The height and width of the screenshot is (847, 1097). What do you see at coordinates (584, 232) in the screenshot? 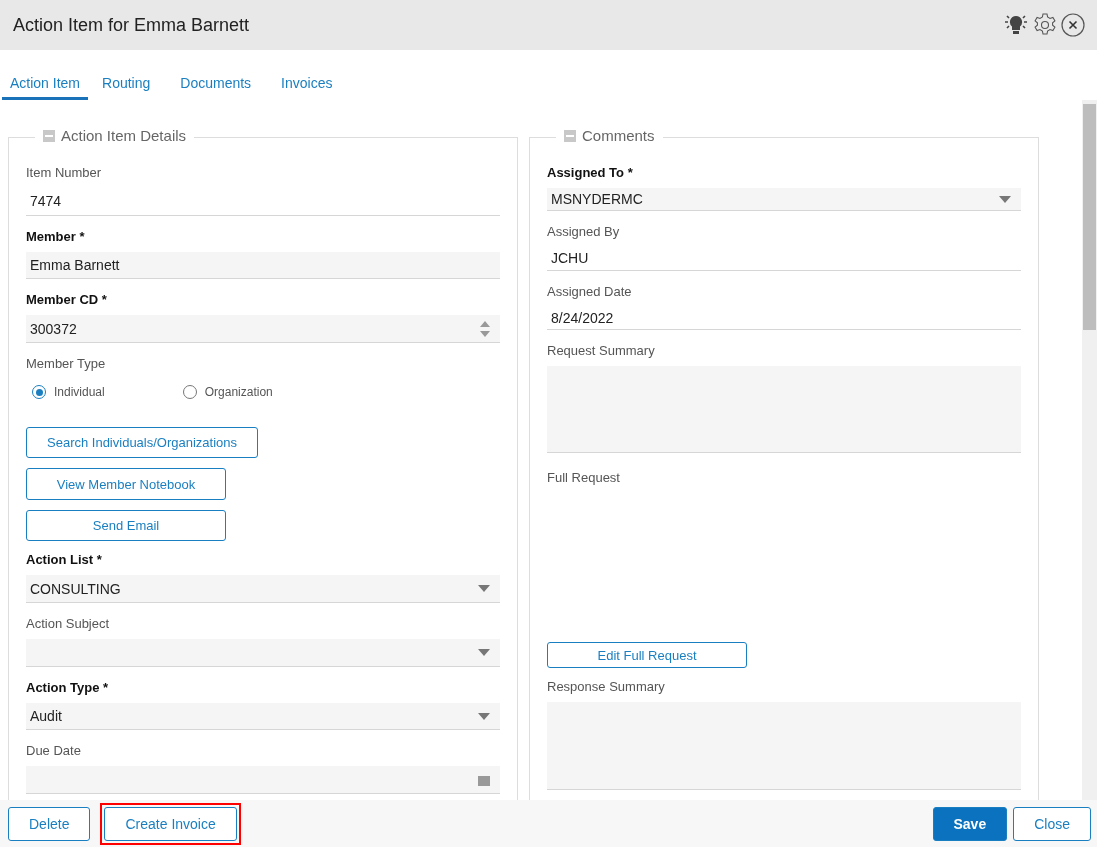
I see `field-label: Assigned By` at bounding box center [584, 232].